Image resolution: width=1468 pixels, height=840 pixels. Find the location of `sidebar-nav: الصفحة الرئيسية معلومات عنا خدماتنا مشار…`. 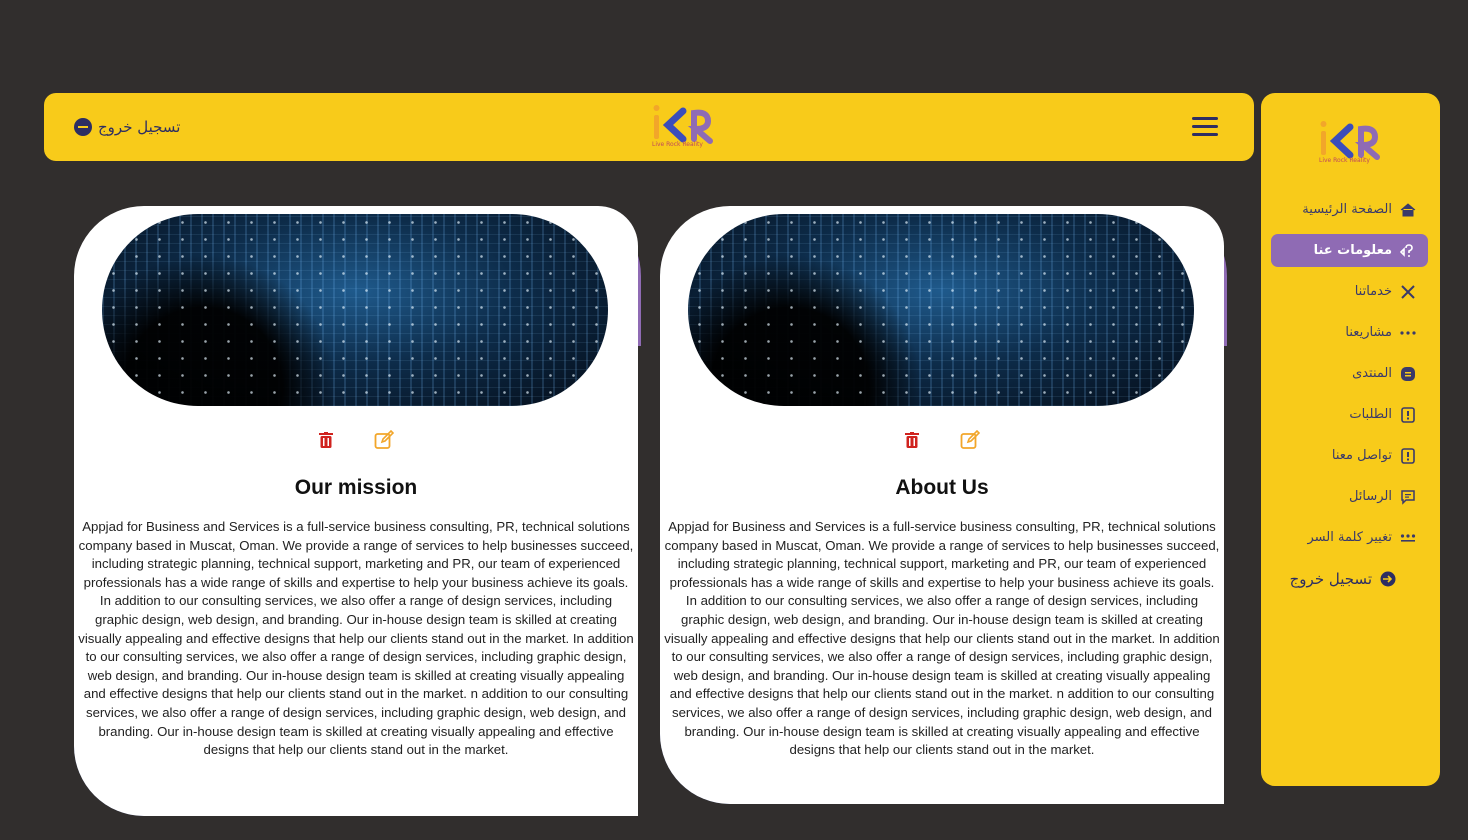

sidebar-nav: الصفحة الرئيسية معلومات عنا خدماتنا مشار… is located at coordinates (1349, 398).